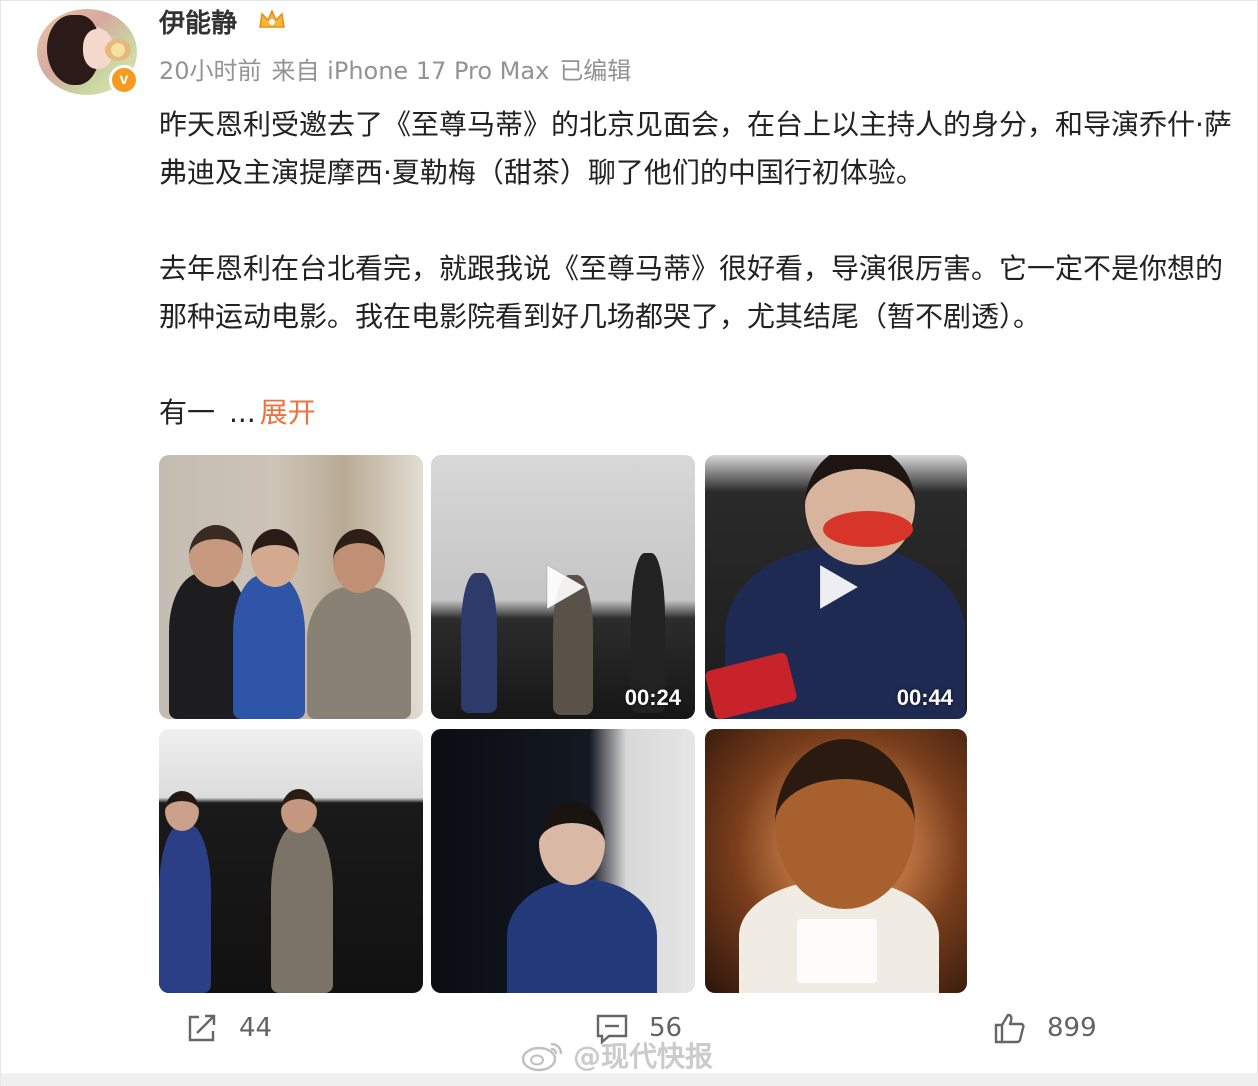 Image resolution: width=1258 pixels, height=1086 pixels. Describe the element at coordinates (187, 412) in the screenshot. I see `truncated-text: 有一` at that location.